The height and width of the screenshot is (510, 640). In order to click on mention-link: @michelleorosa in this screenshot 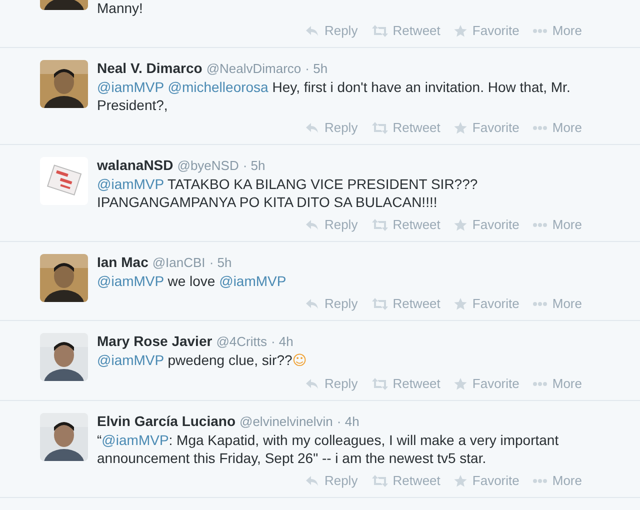, I will do `click(218, 87)`.